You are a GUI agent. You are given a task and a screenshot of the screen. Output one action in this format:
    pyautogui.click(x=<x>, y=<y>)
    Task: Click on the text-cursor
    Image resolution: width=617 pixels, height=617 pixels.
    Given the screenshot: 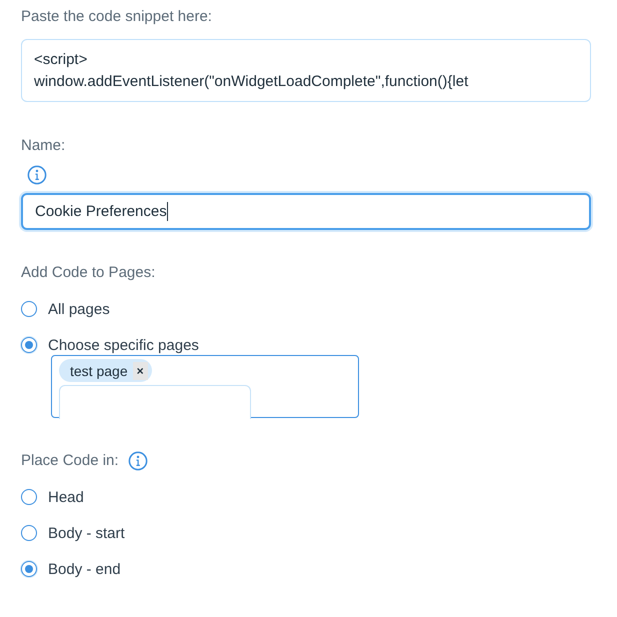 What is the action you would take?
    pyautogui.click(x=167, y=211)
    